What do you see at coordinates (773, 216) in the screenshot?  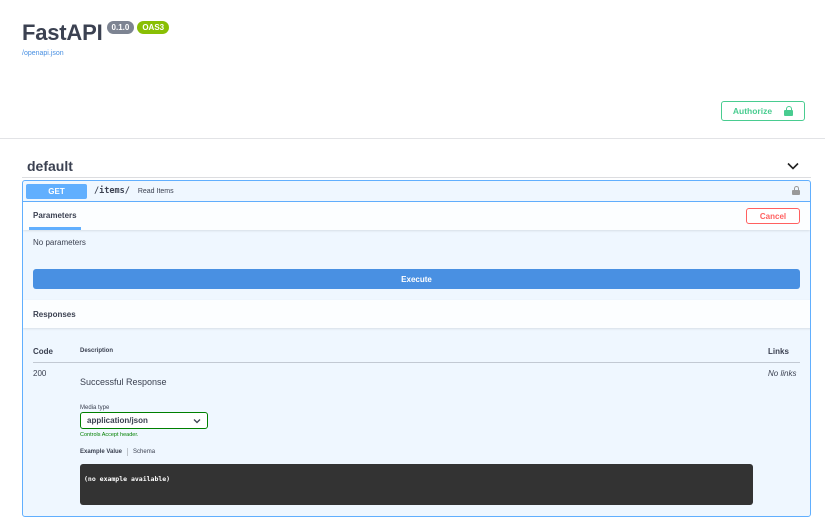 I see `cancel-button: Cancel` at bounding box center [773, 216].